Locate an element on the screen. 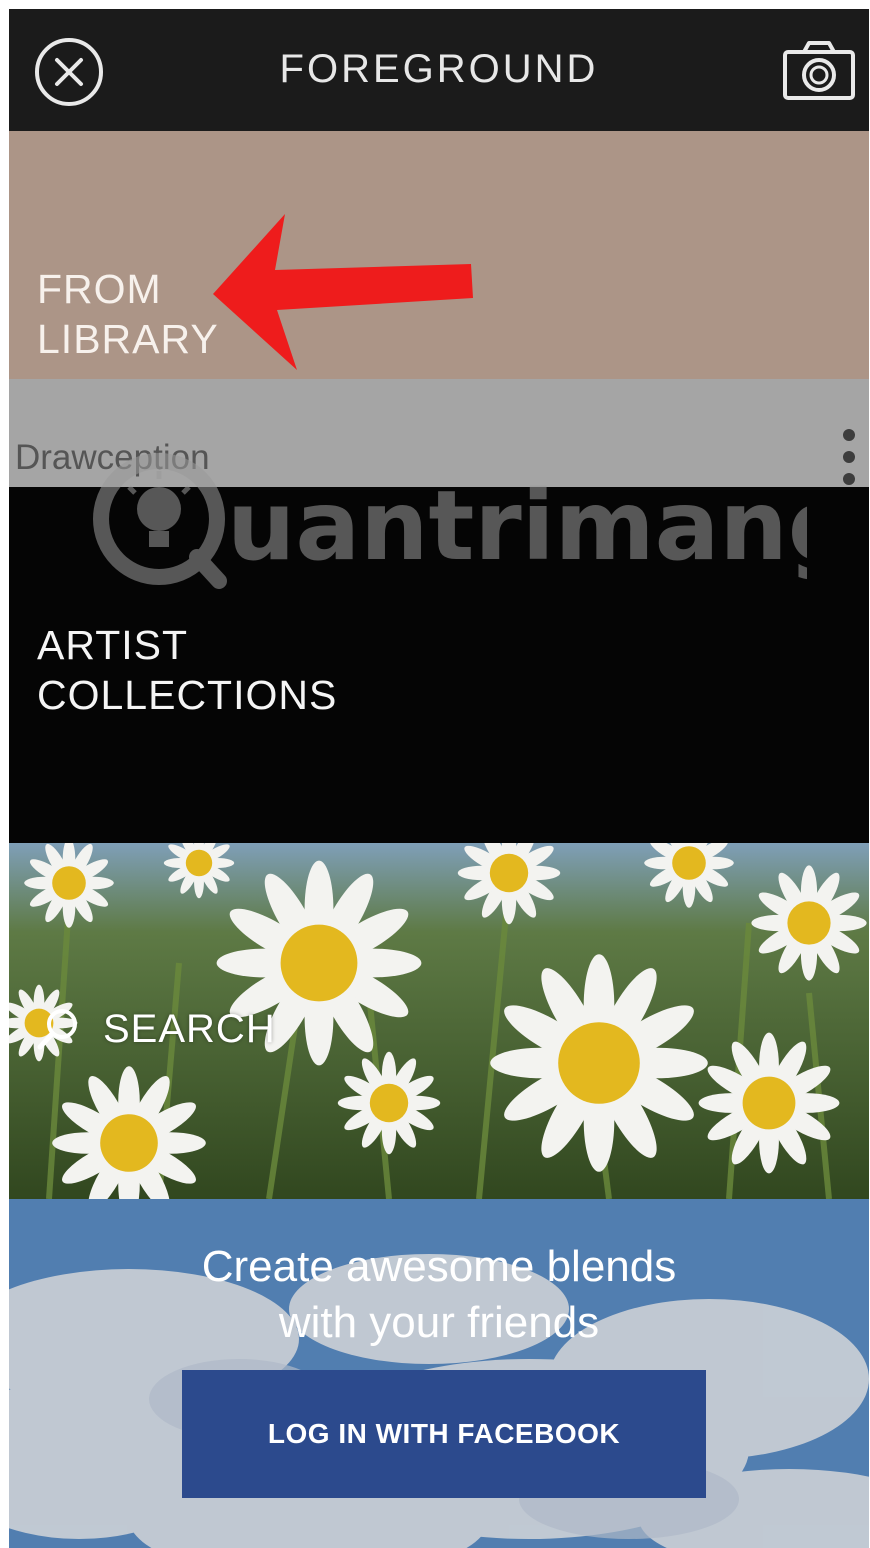 Image resolution: width=870 pixels, height=1548 pixels. from-library-label: FROM LIBRARY is located at coordinates (128, 314).